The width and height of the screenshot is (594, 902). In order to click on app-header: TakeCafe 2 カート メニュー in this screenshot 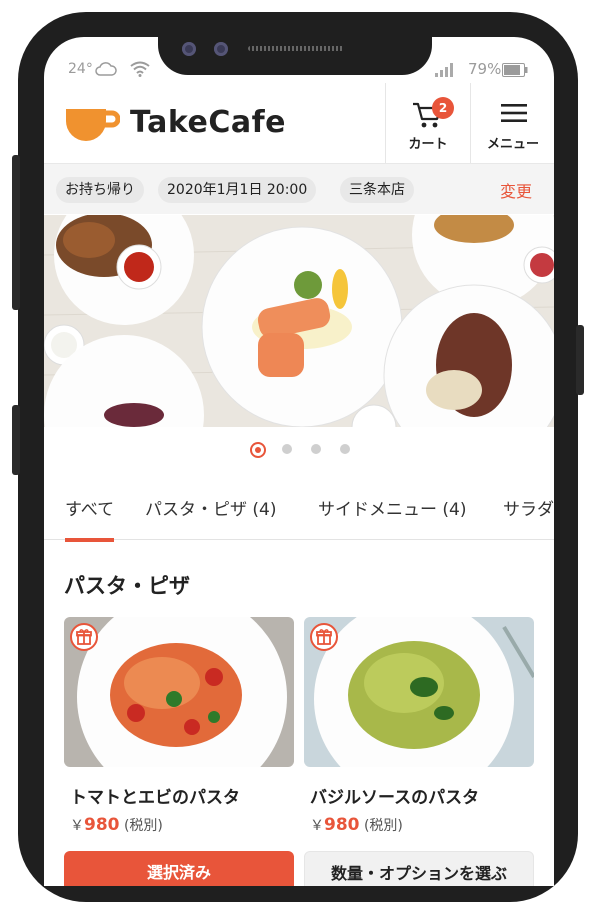, I will do `click(299, 123)`.